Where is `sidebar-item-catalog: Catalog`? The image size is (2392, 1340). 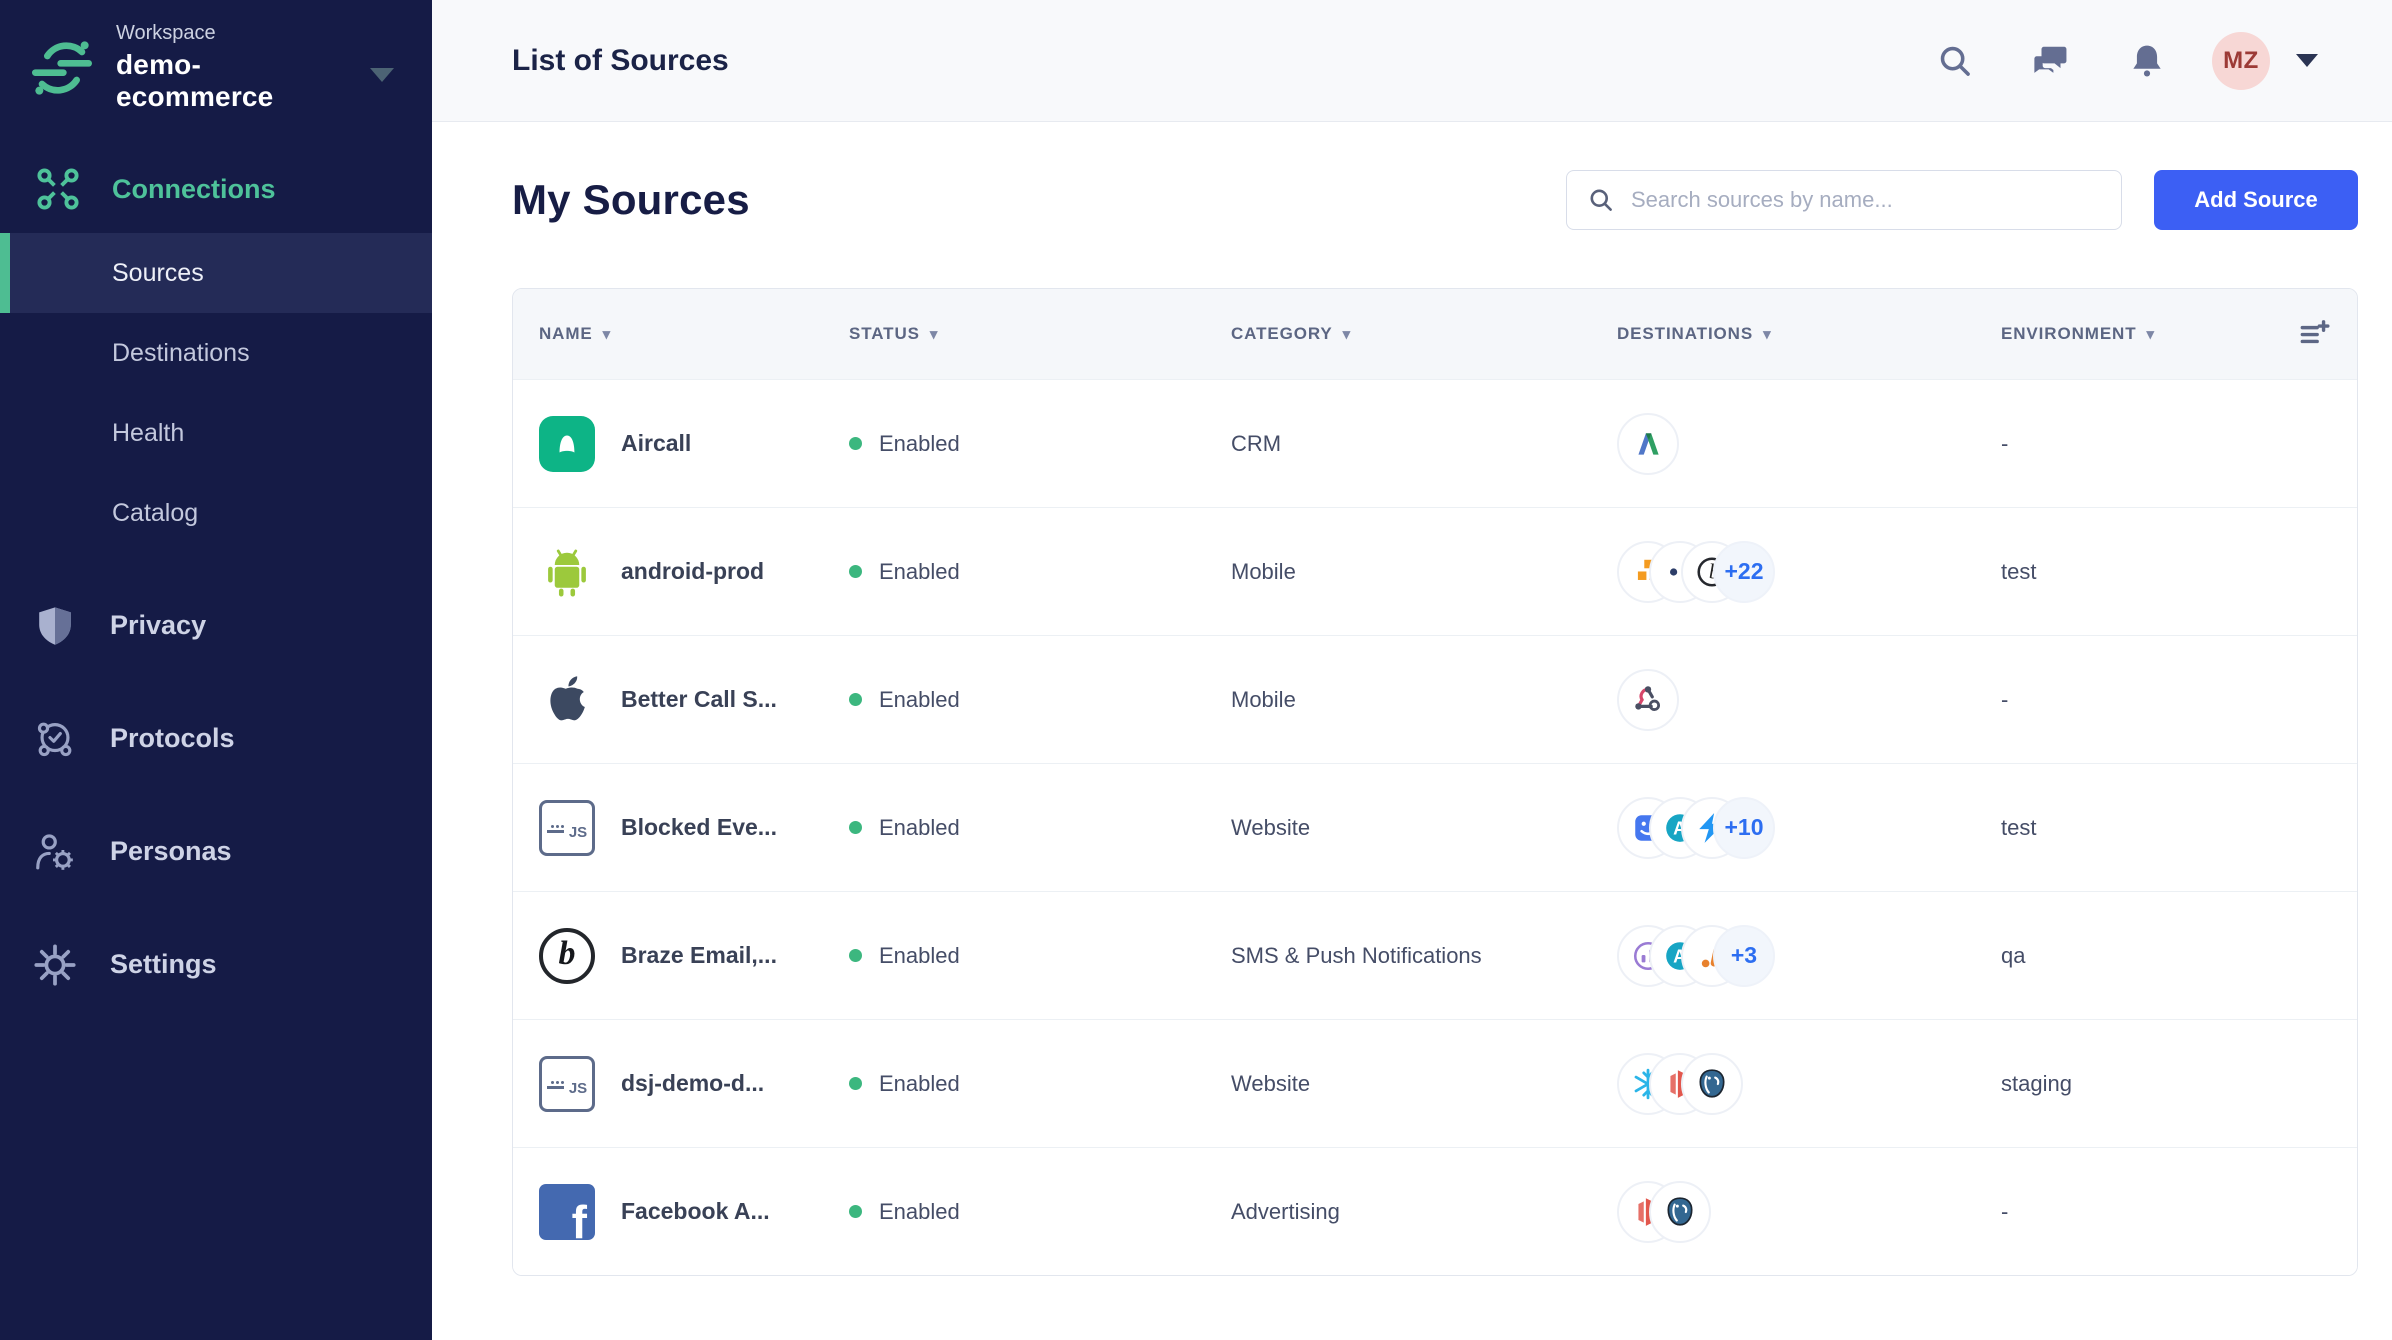
sidebar-item-catalog: Catalog is located at coordinates (216, 513).